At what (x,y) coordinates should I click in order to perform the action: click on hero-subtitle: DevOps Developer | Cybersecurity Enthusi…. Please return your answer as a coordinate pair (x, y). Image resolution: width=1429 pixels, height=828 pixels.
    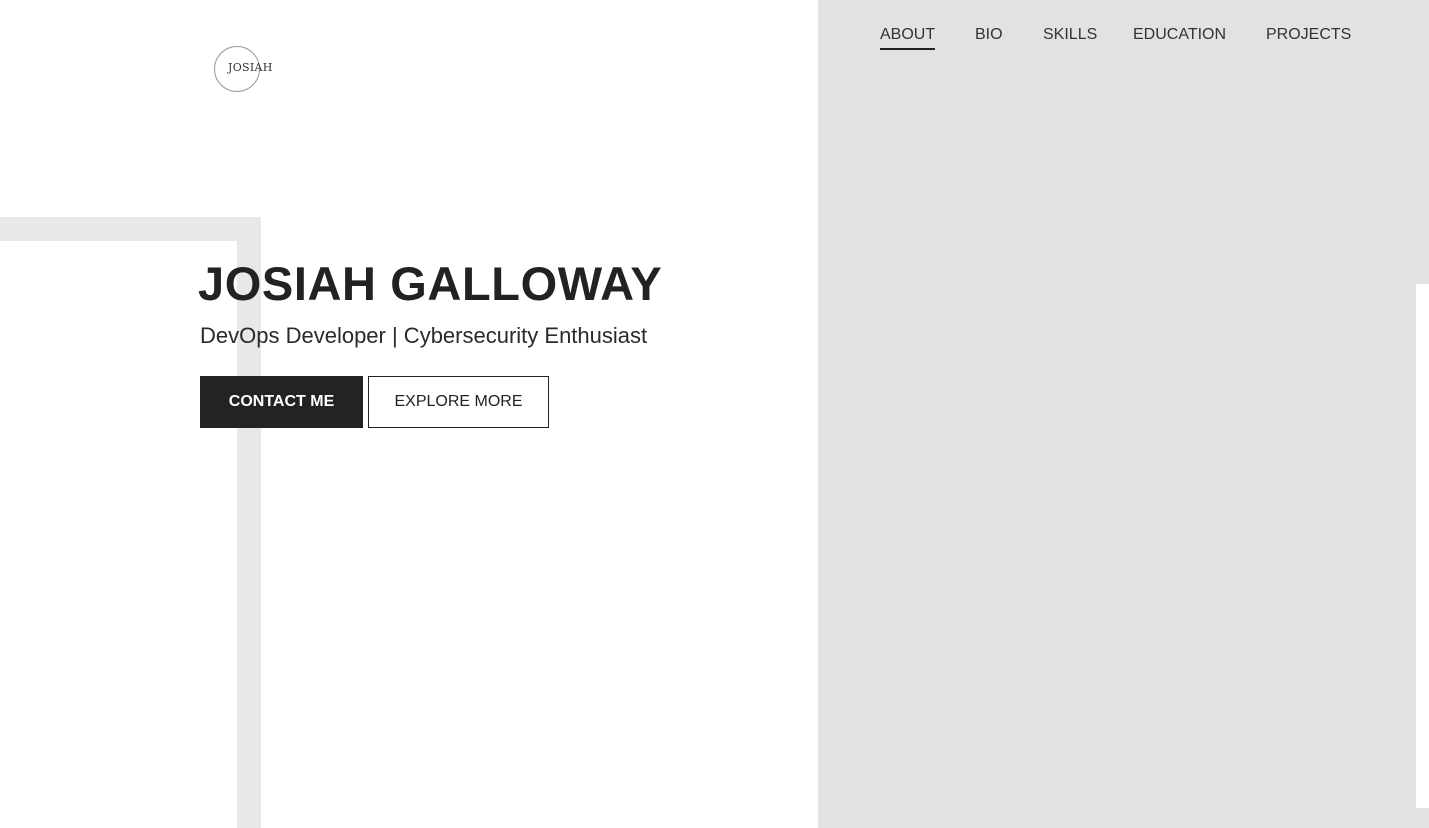
    Looking at the image, I should click on (424, 335).